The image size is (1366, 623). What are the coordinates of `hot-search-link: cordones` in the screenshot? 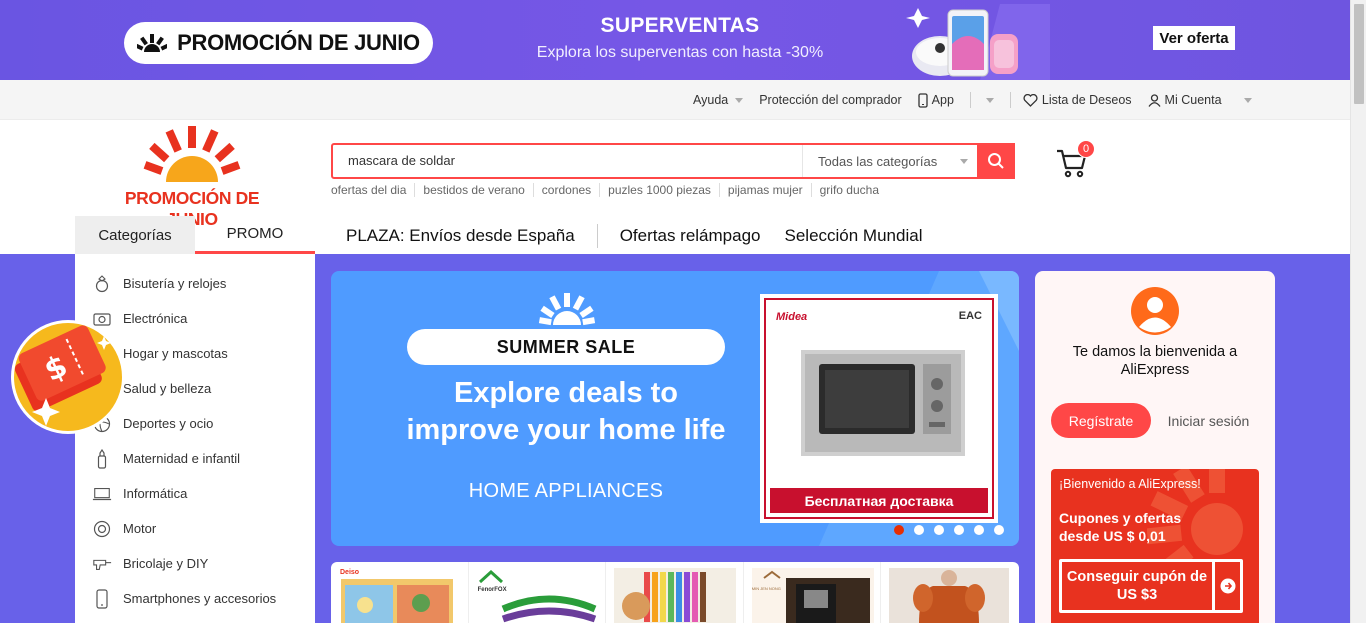 It's located at (567, 190).